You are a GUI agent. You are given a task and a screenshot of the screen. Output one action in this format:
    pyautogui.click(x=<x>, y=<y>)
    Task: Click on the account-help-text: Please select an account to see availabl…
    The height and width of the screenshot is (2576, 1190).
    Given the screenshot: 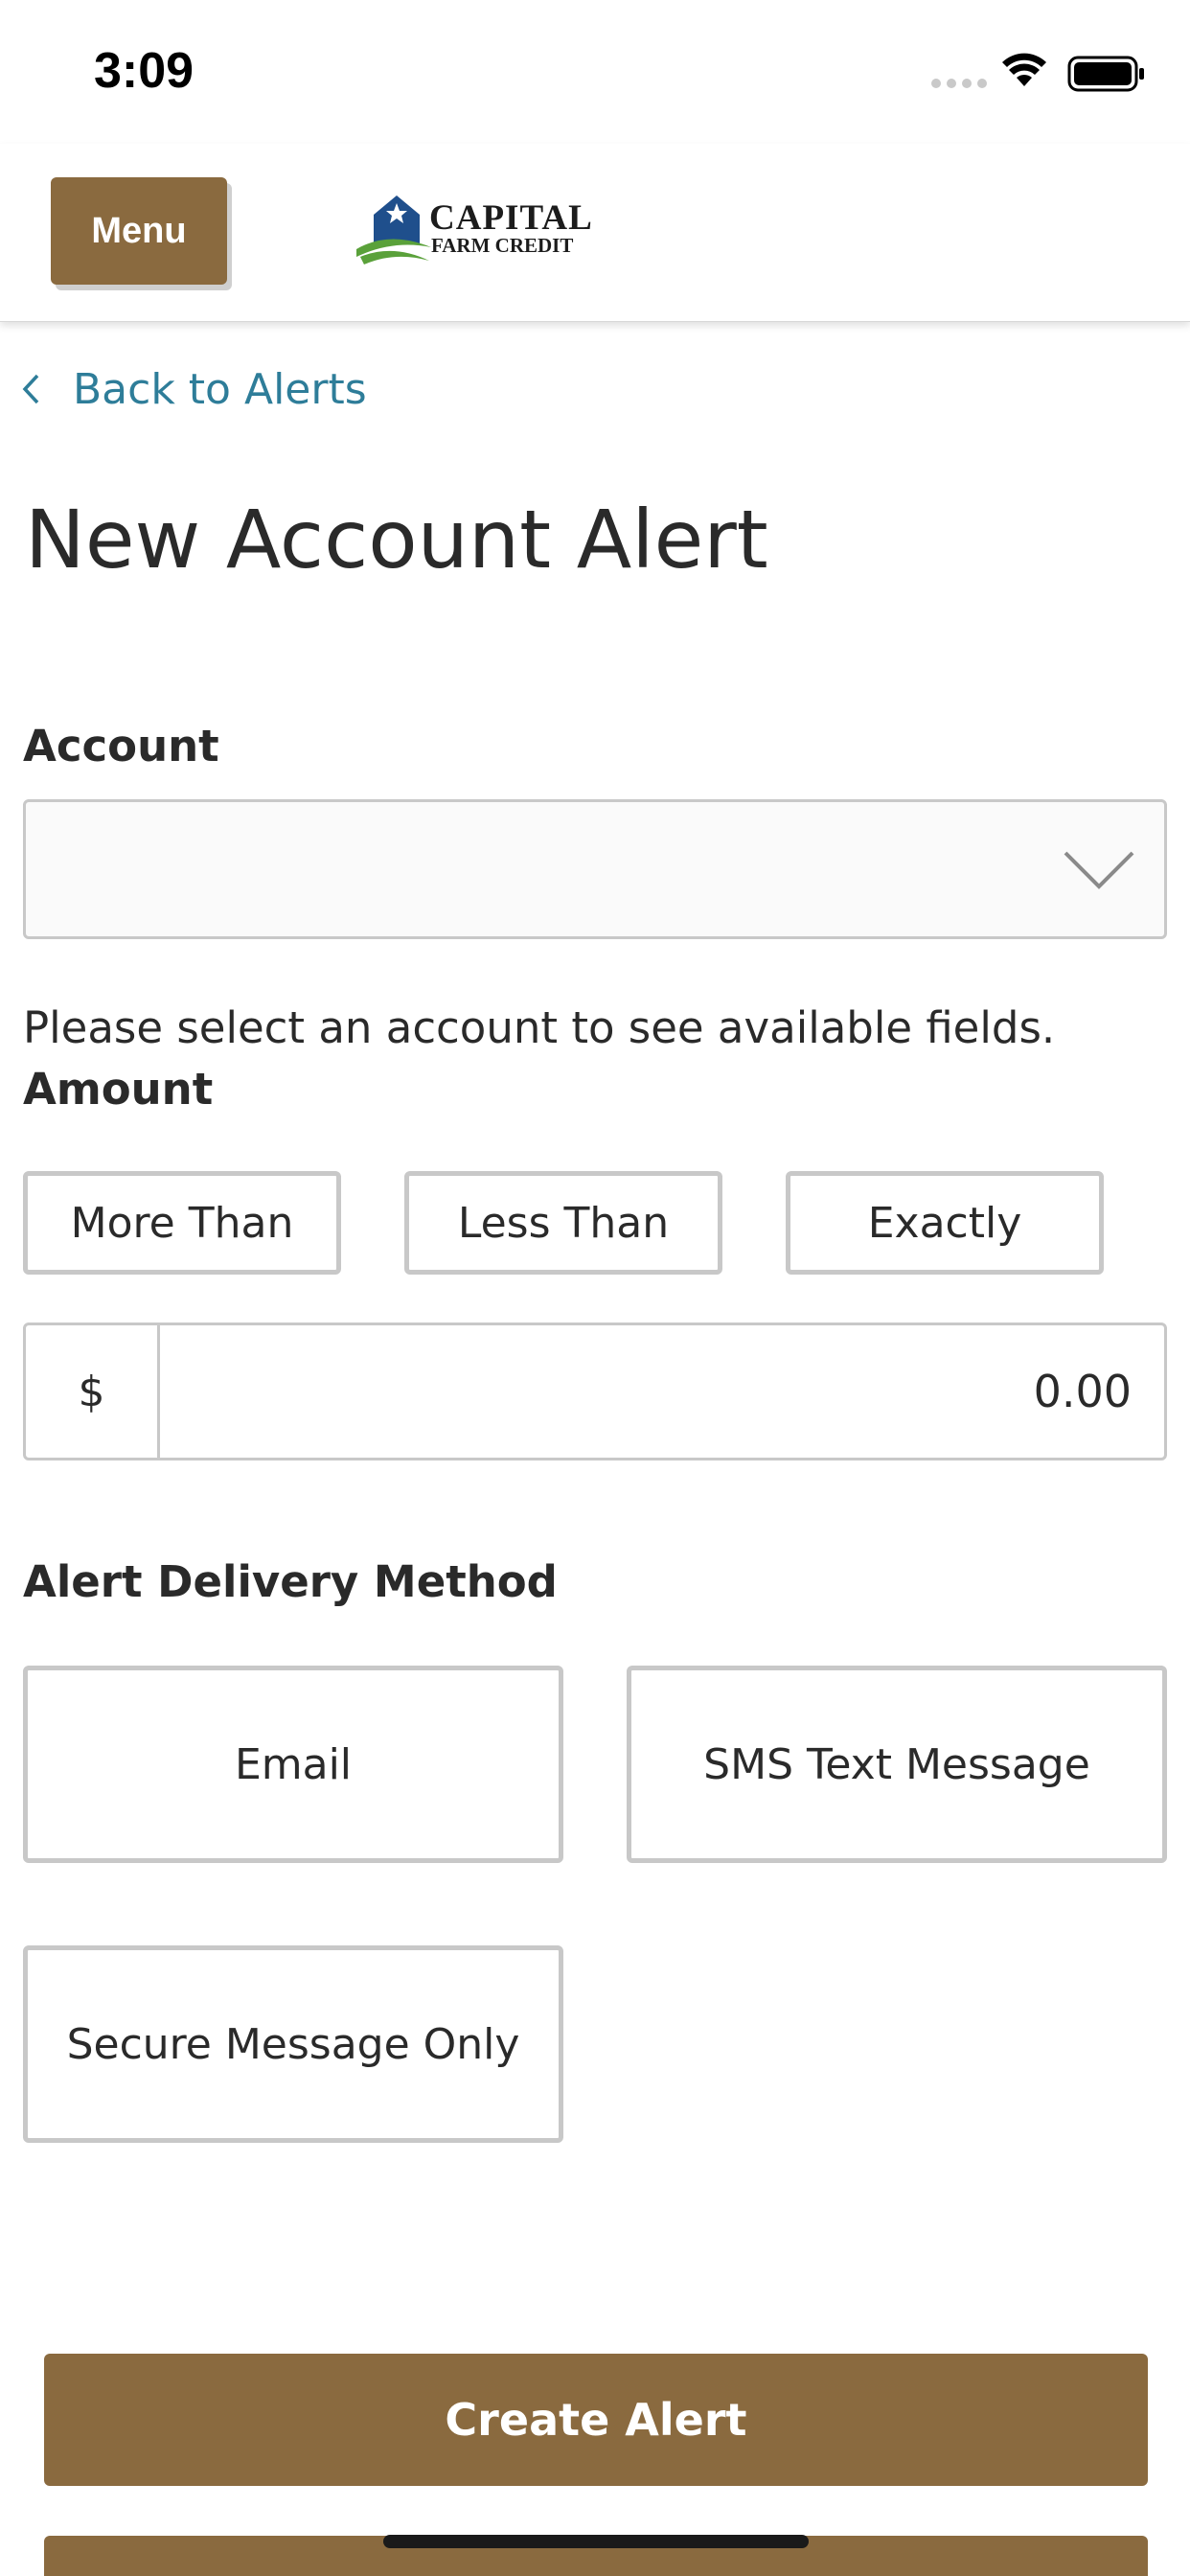 What is the action you would take?
    pyautogui.click(x=540, y=1027)
    